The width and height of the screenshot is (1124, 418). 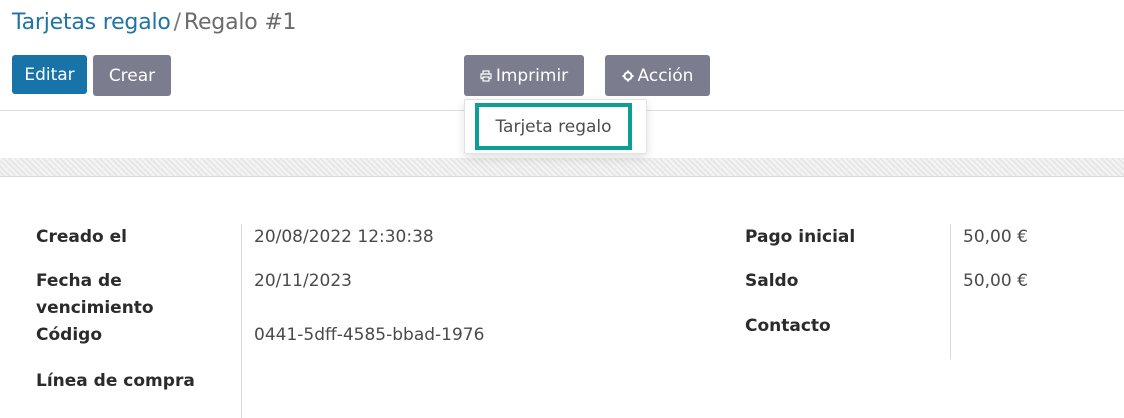 I want to click on field-label-contacto: Contacto, so click(x=788, y=326).